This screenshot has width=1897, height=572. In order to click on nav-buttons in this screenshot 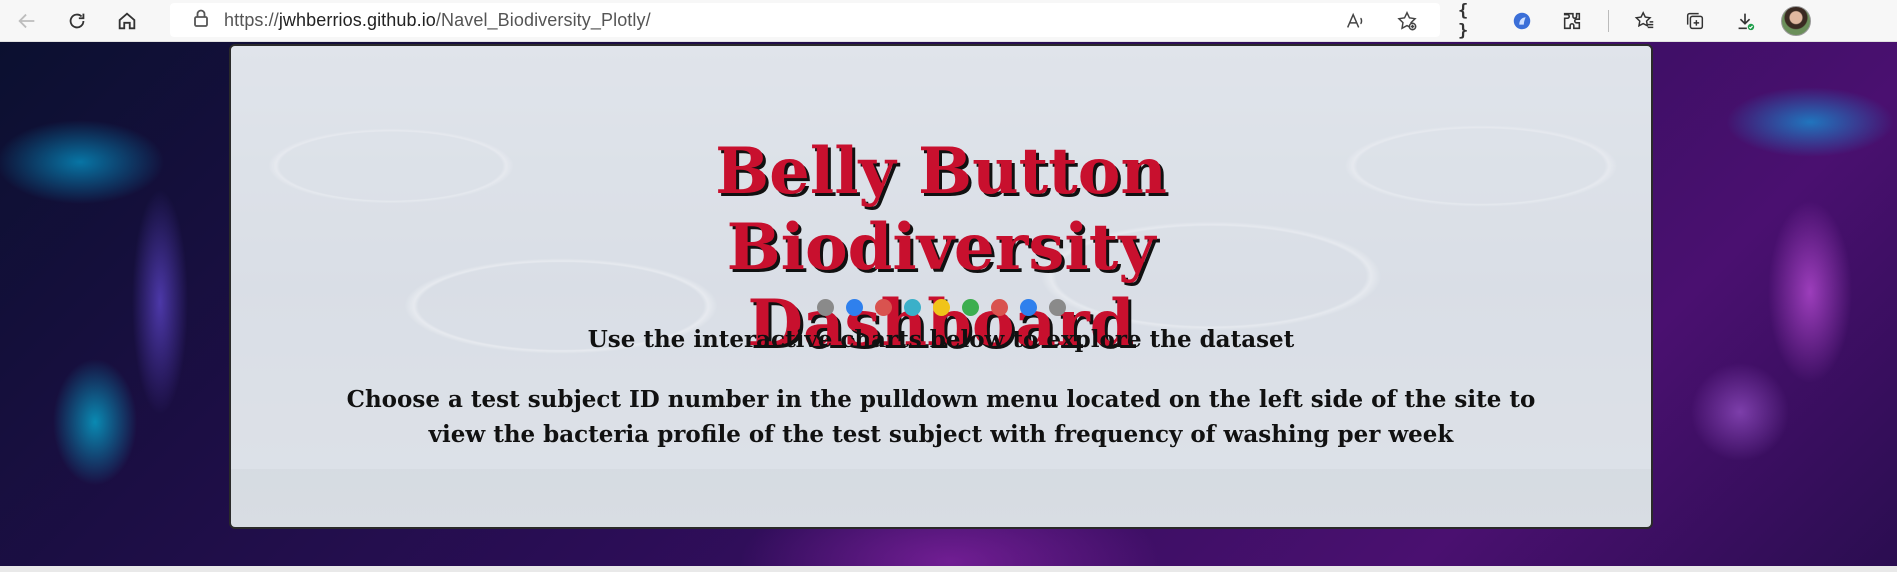, I will do `click(77, 21)`.